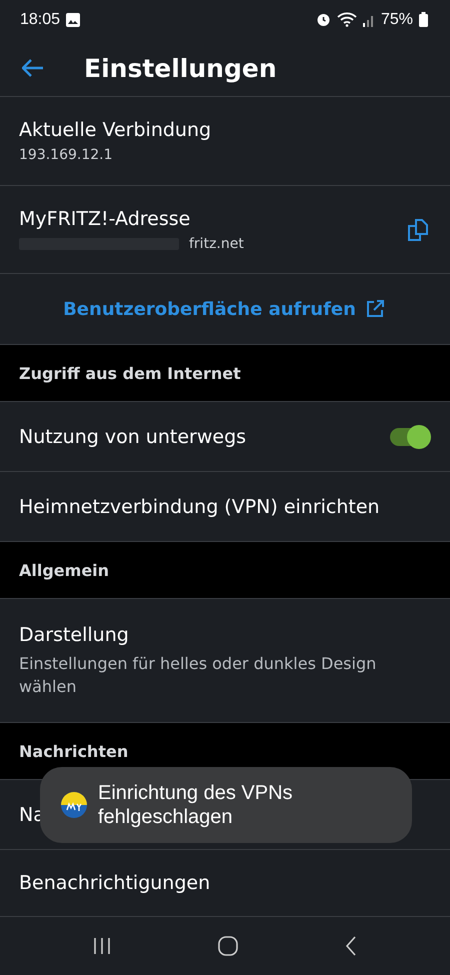 The height and width of the screenshot is (975, 450). What do you see at coordinates (228, 946) in the screenshot?
I see `home-icon` at bounding box center [228, 946].